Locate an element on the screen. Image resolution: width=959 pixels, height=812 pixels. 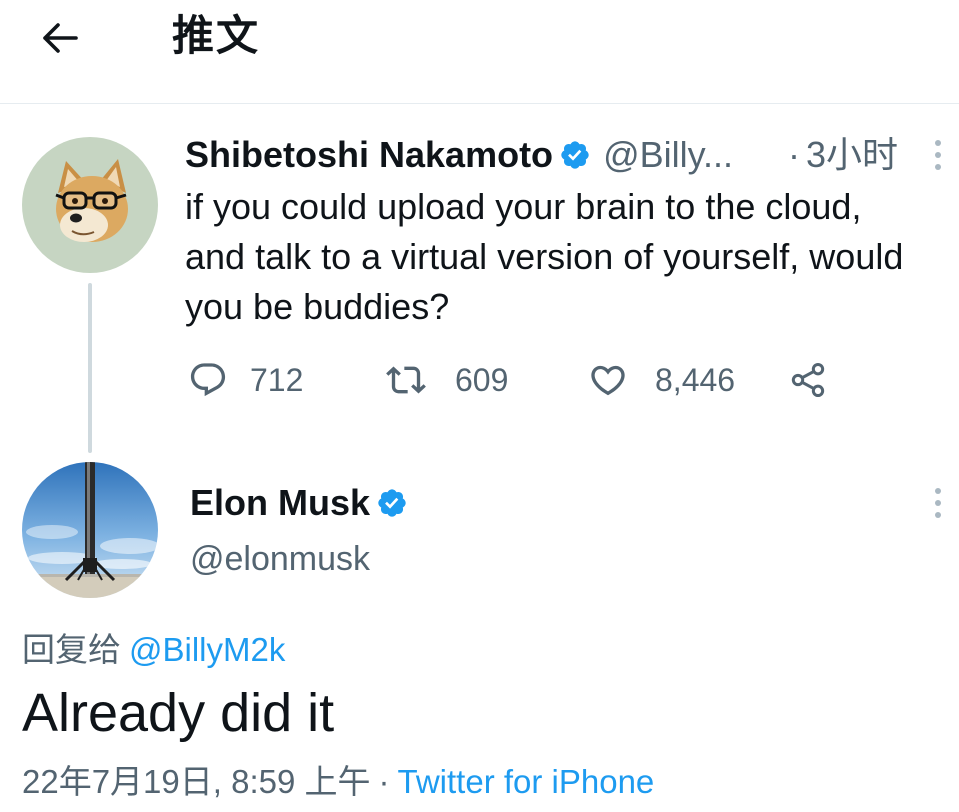
doge-avatar-image is located at coordinates (90, 205).